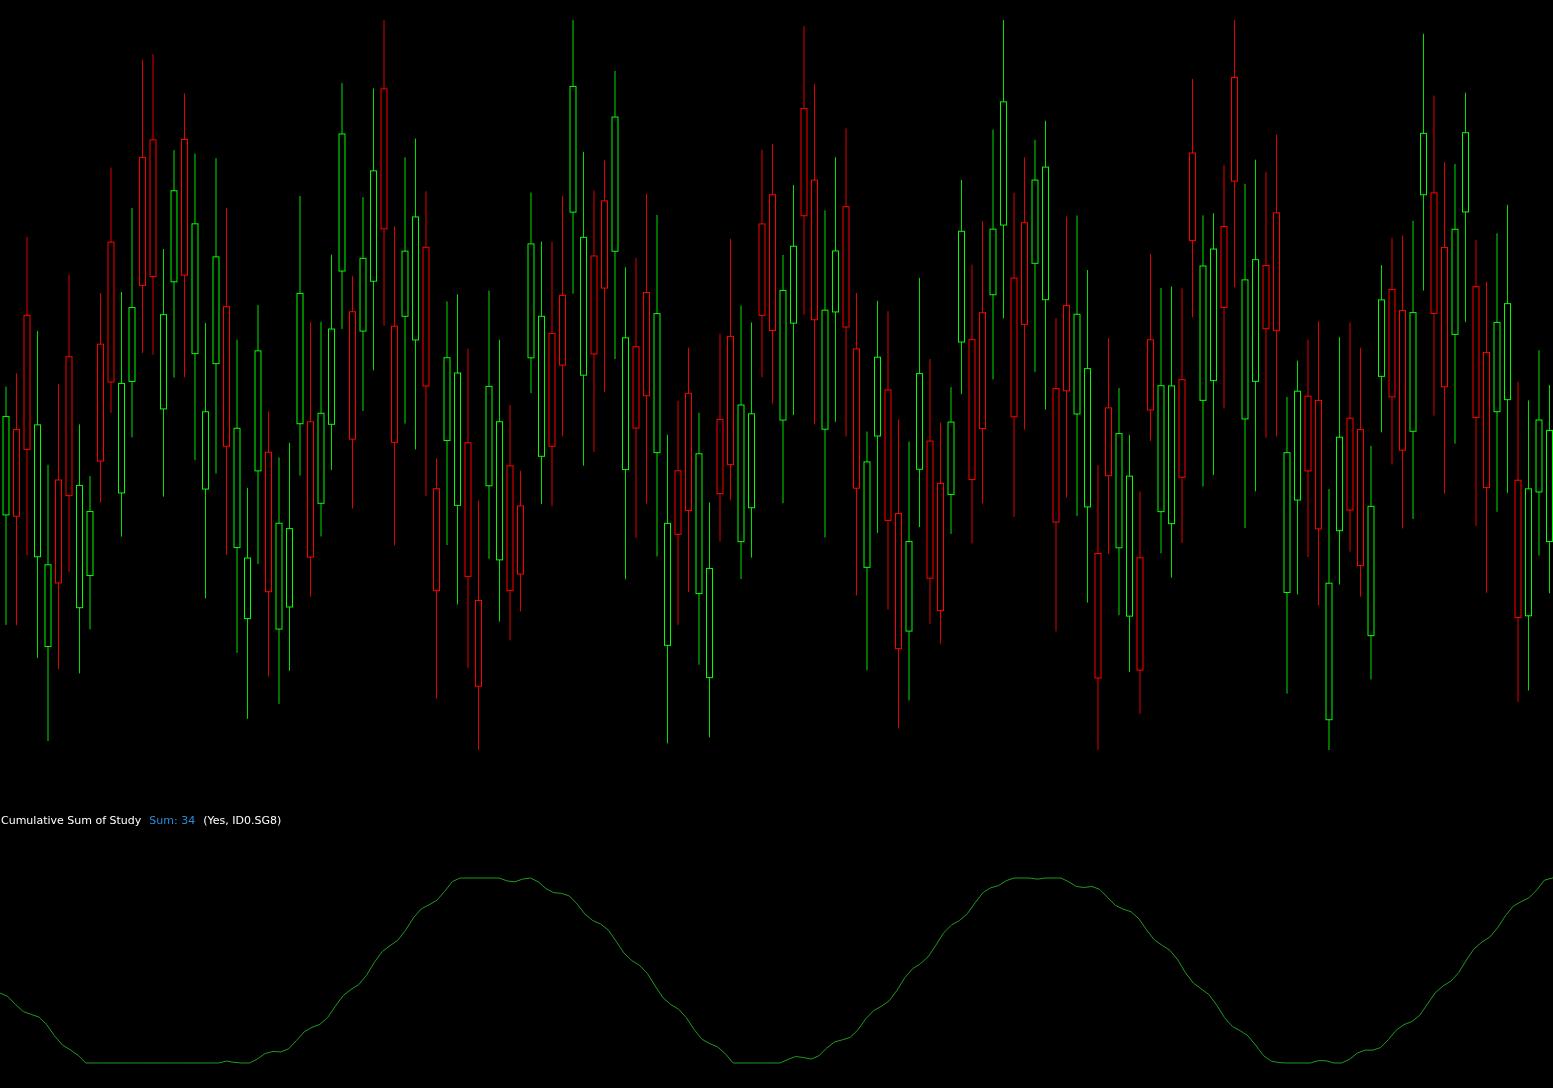 The width and height of the screenshot is (1553, 1088). I want to click on sum-value: Sum: 34, so click(172, 821).